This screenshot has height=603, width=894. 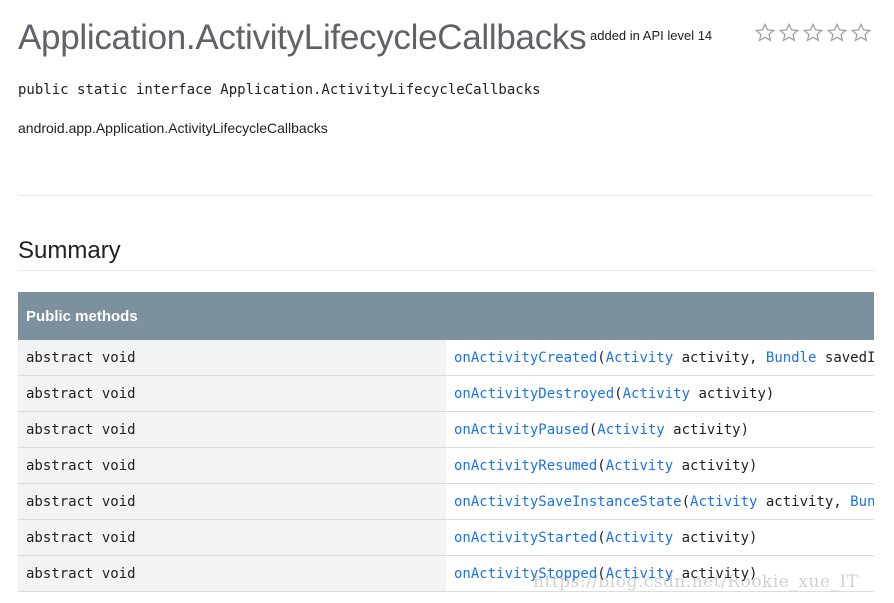 I want to click on summary-heading: Summary, so click(x=69, y=250).